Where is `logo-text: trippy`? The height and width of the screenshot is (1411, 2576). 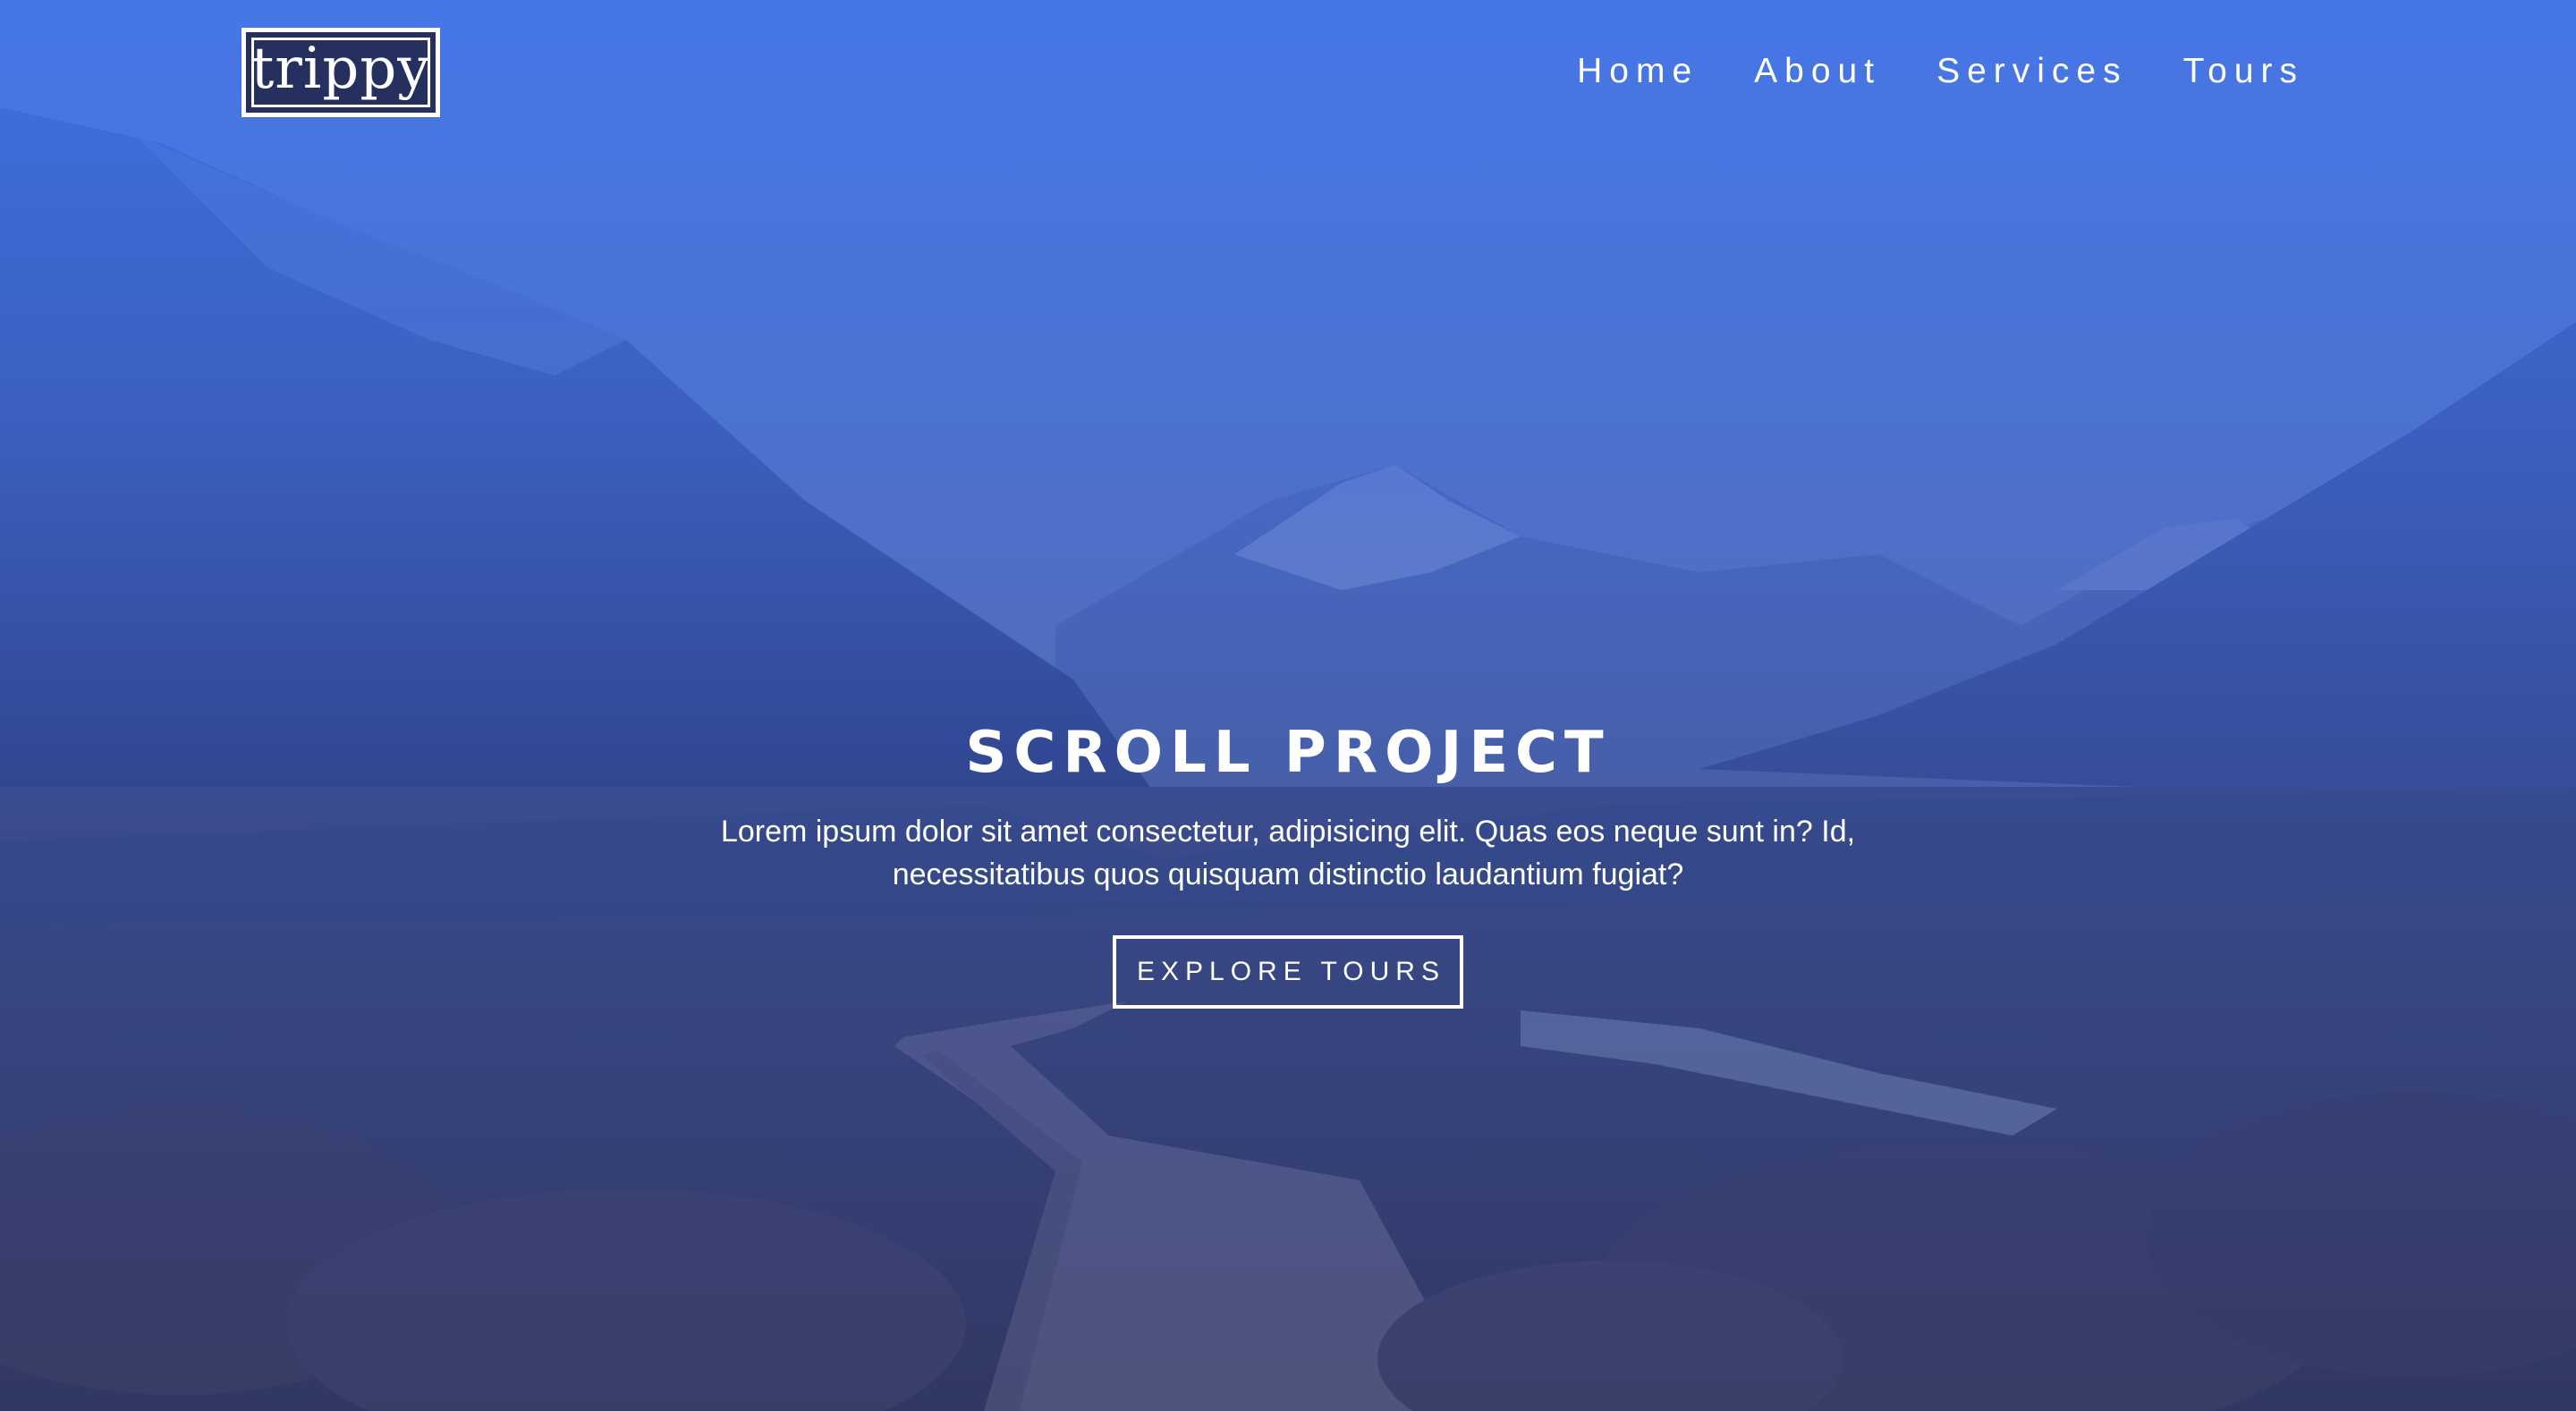 logo-text: trippy is located at coordinates (340, 69).